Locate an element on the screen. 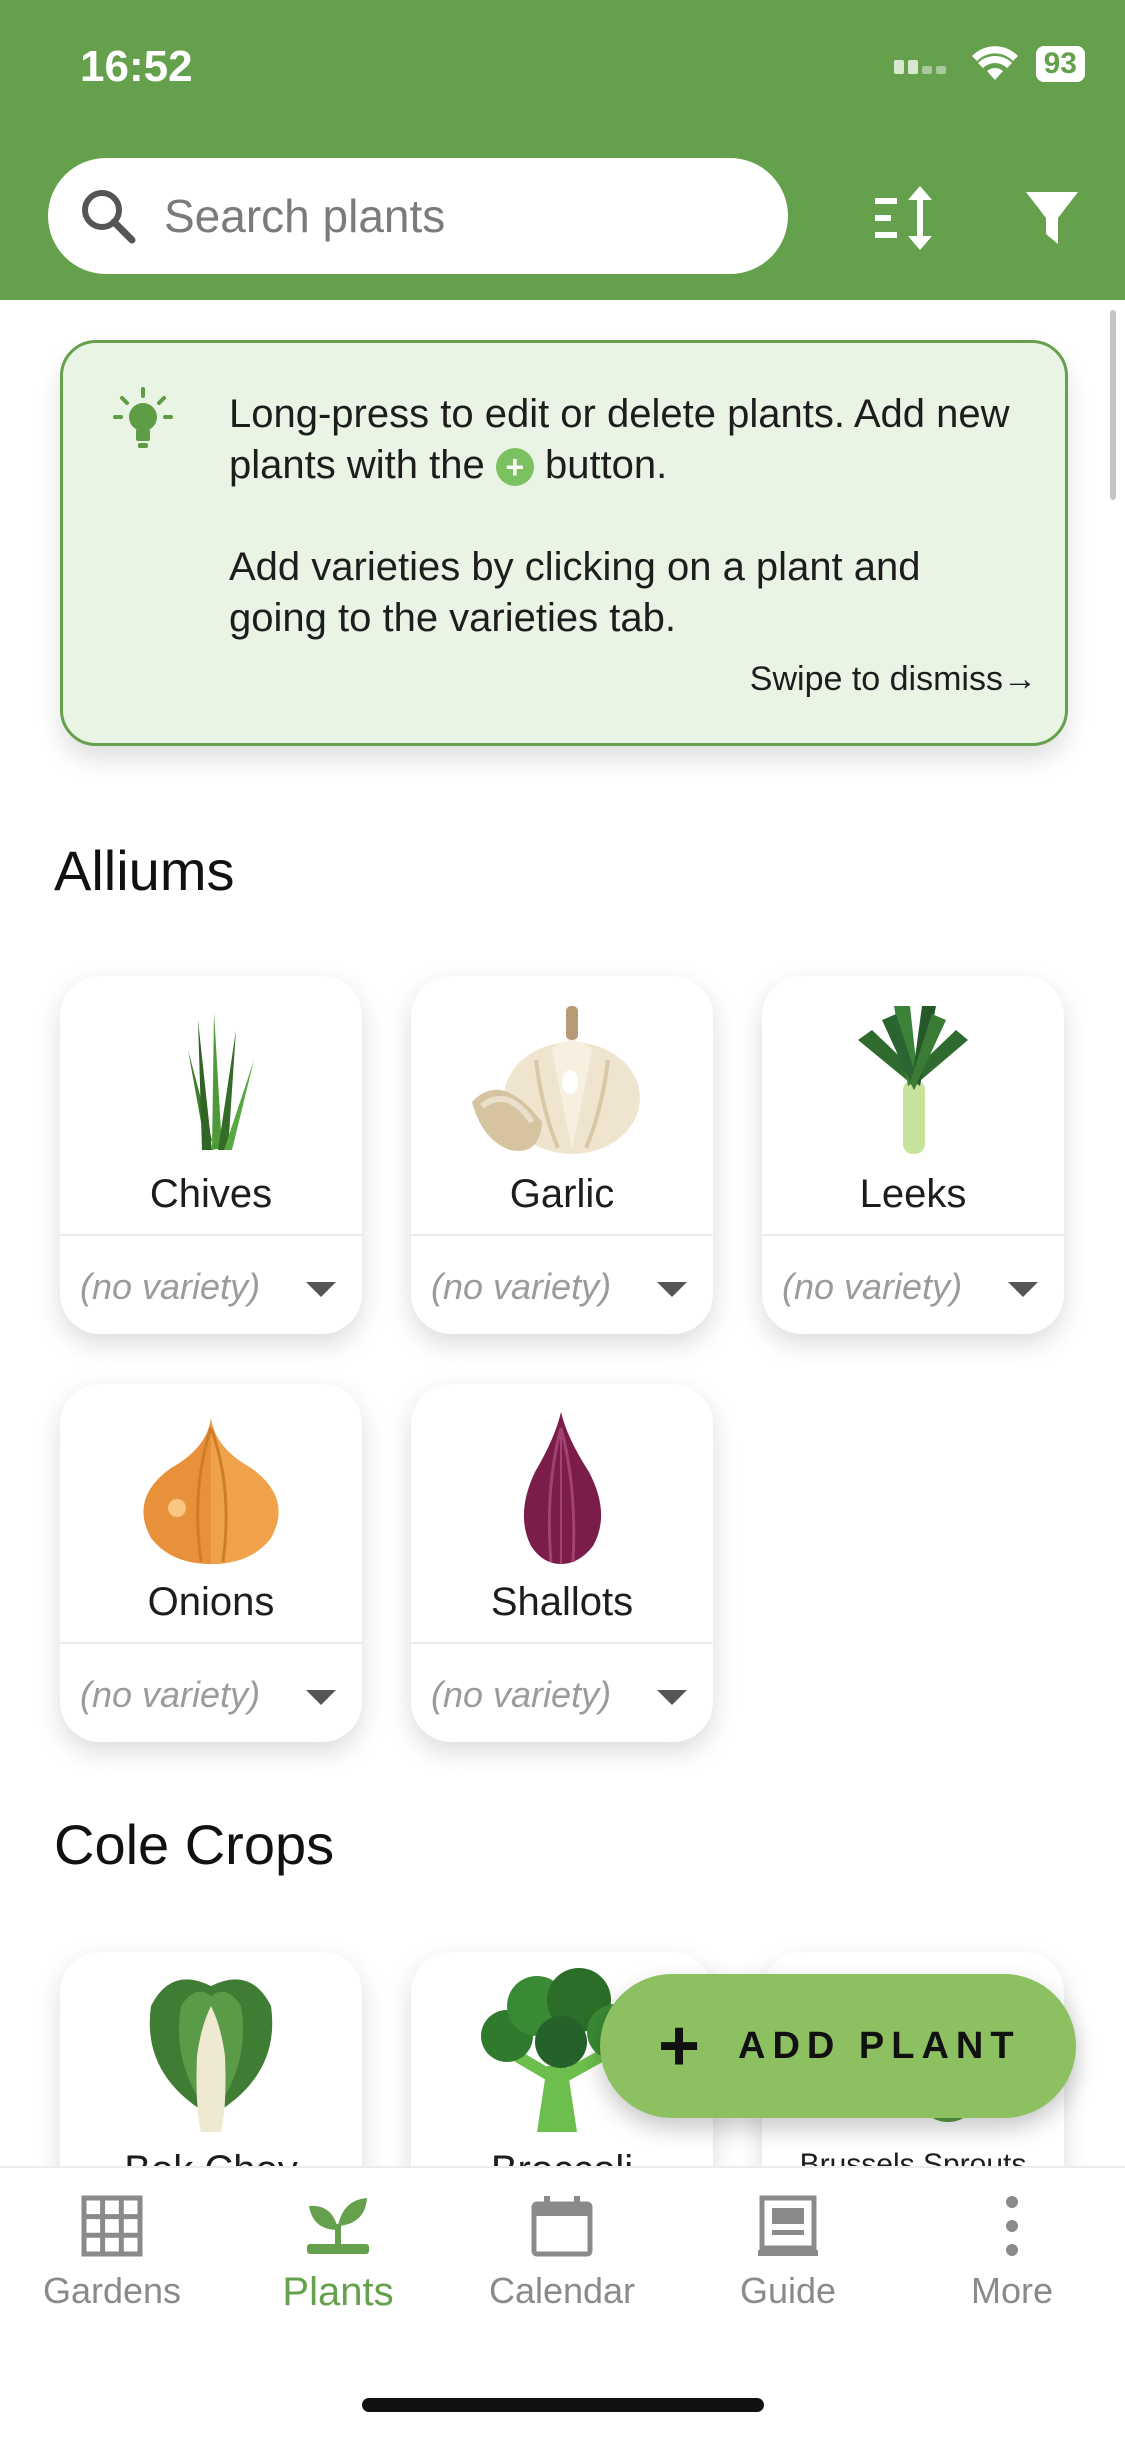 The height and width of the screenshot is (2438, 1125). plant-card-chives: Chives (no variety) is located at coordinates (211, 1155).